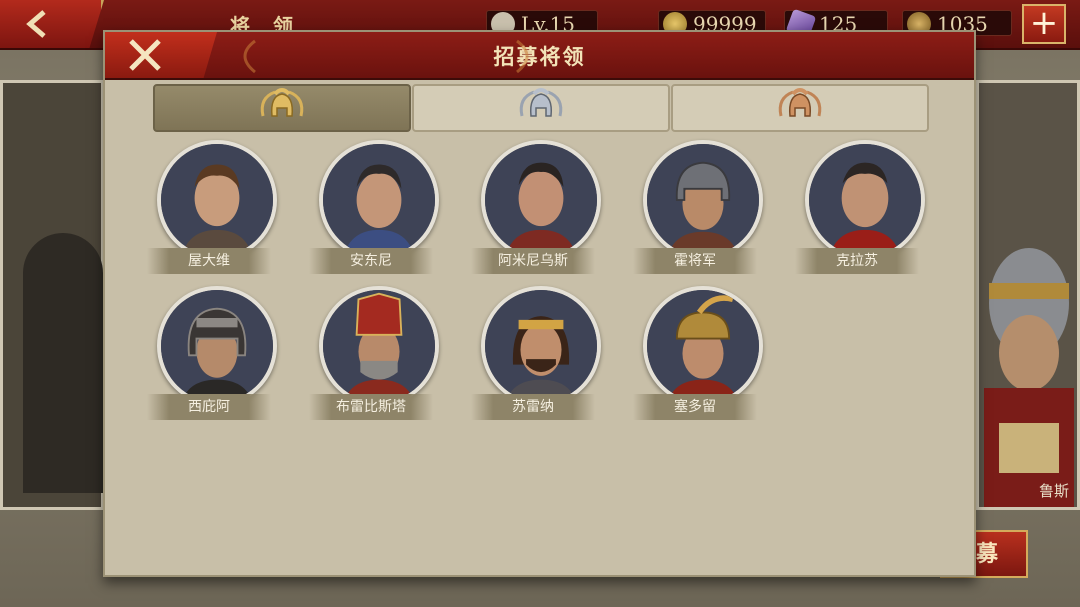  I want to click on hero-card: 苏雷纳, so click(541, 356).